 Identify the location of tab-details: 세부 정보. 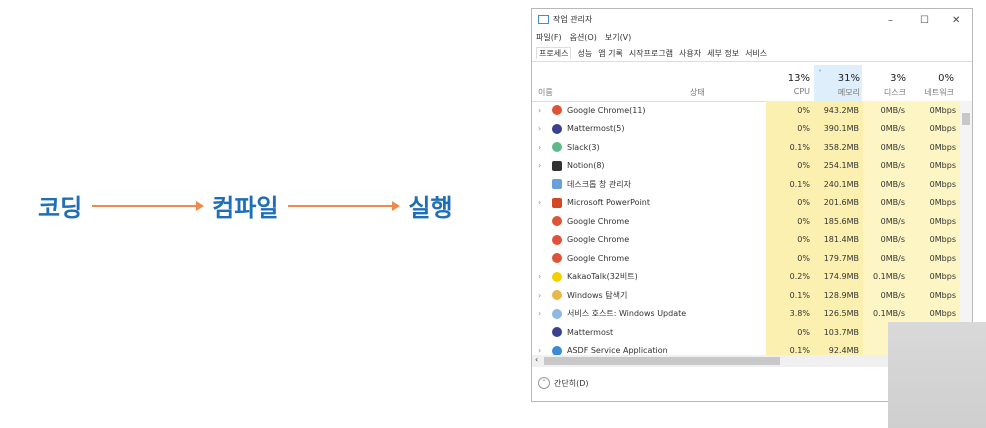
(723, 53).